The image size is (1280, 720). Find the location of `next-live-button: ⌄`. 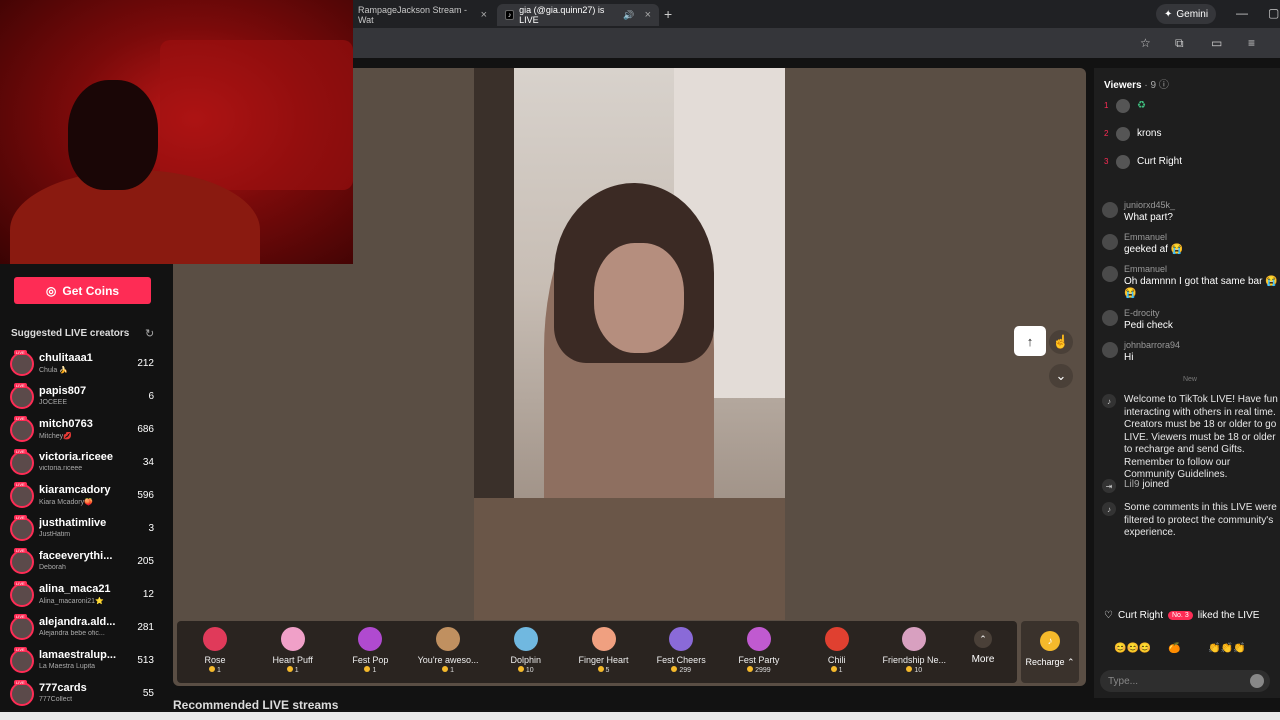

next-live-button: ⌄ is located at coordinates (1061, 376).